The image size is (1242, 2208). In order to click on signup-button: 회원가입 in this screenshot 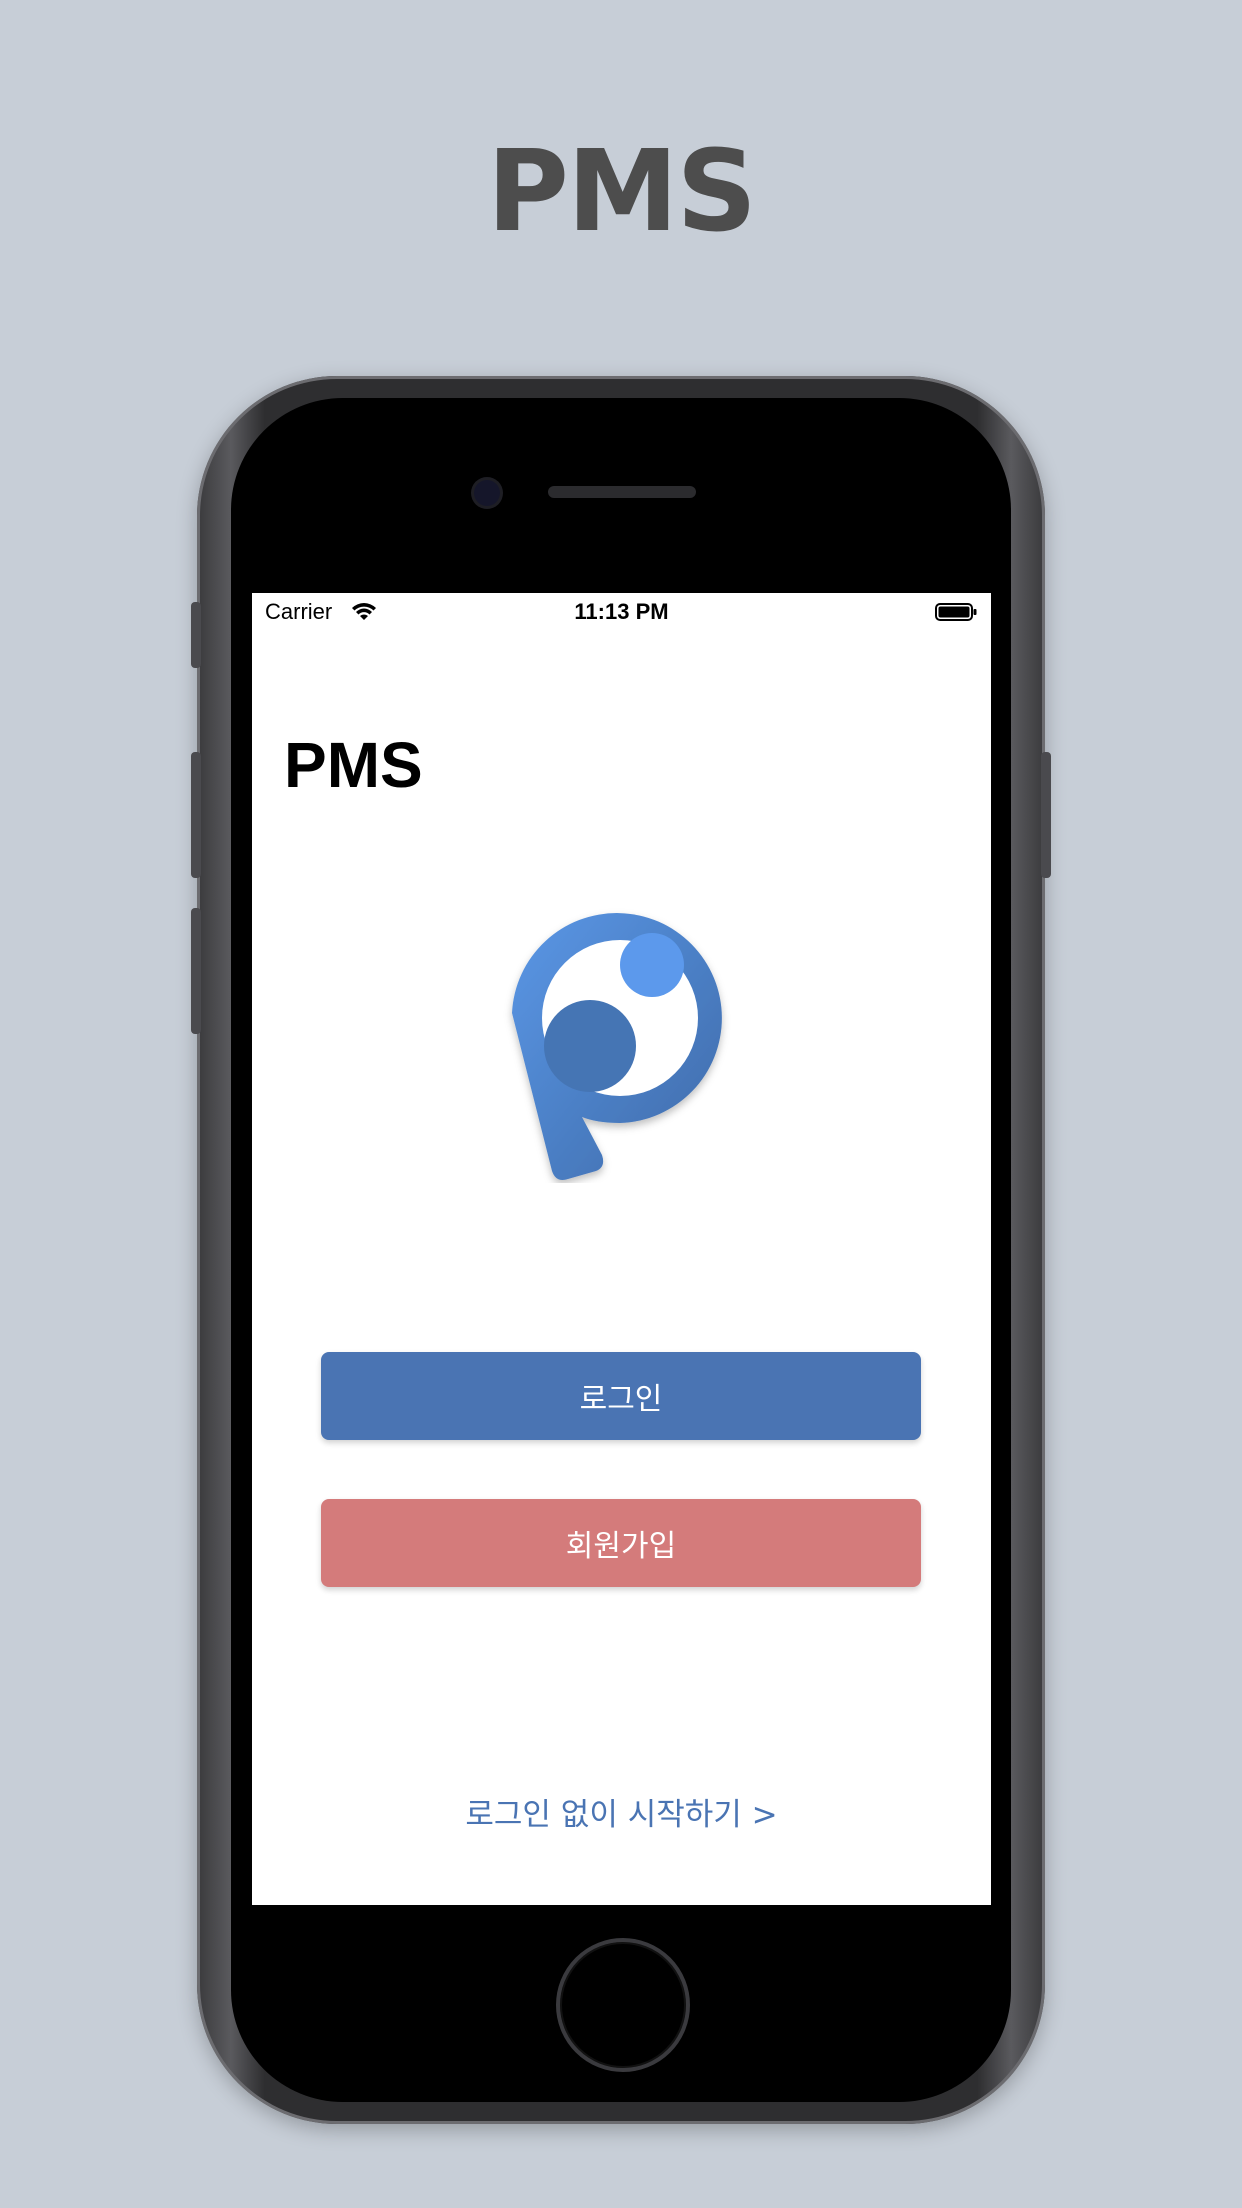, I will do `click(621, 1543)`.